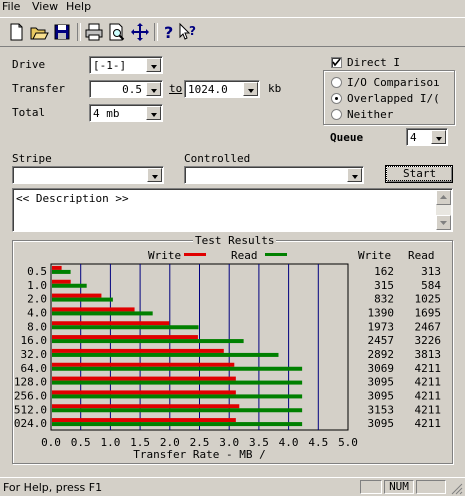 Image resolution: width=465 pixels, height=496 pixels. I want to click on write-value: 1390, so click(381, 312).